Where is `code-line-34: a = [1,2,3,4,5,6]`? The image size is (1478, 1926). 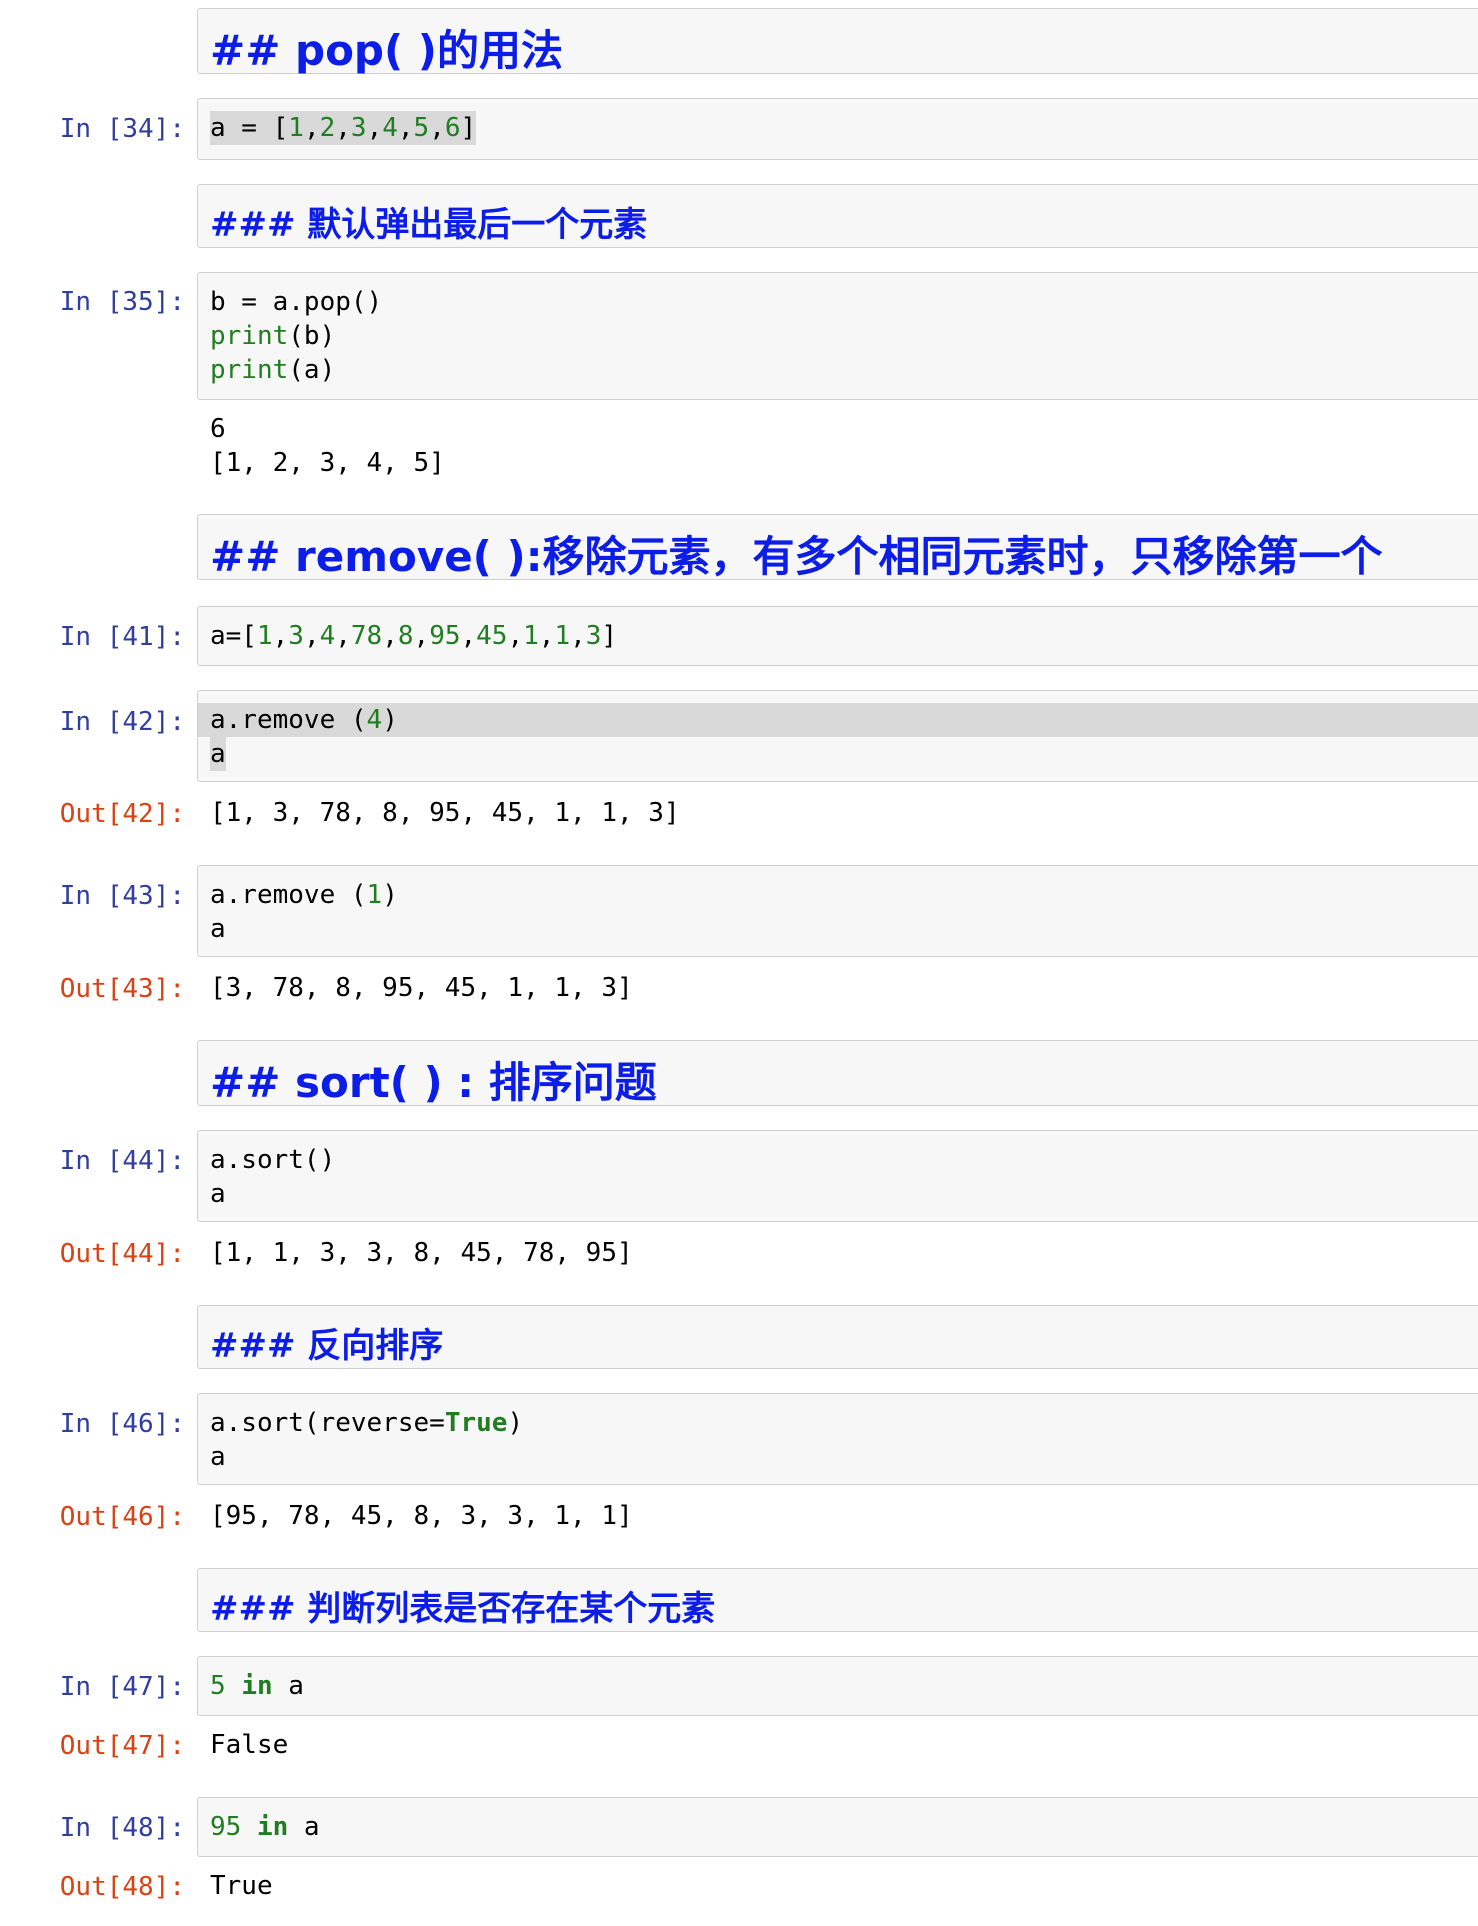 code-line-34: a = [1,2,3,4,5,6] is located at coordinates (343, 128).